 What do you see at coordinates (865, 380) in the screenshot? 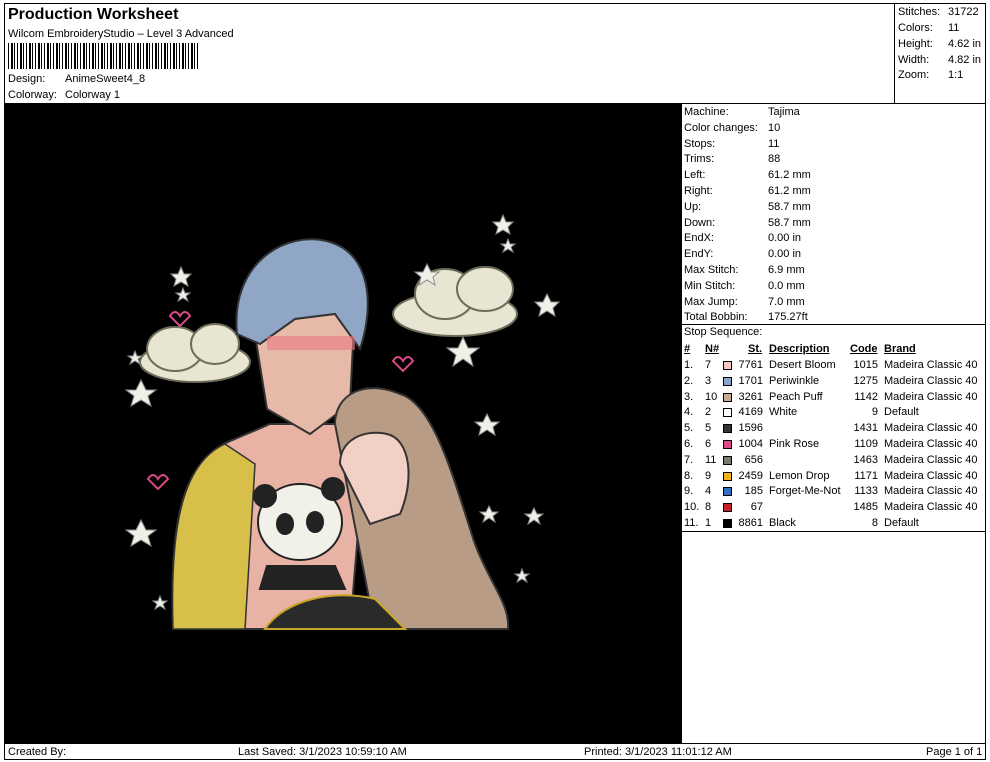
I see `row-code: 1275` at bounding box center [865, 380].